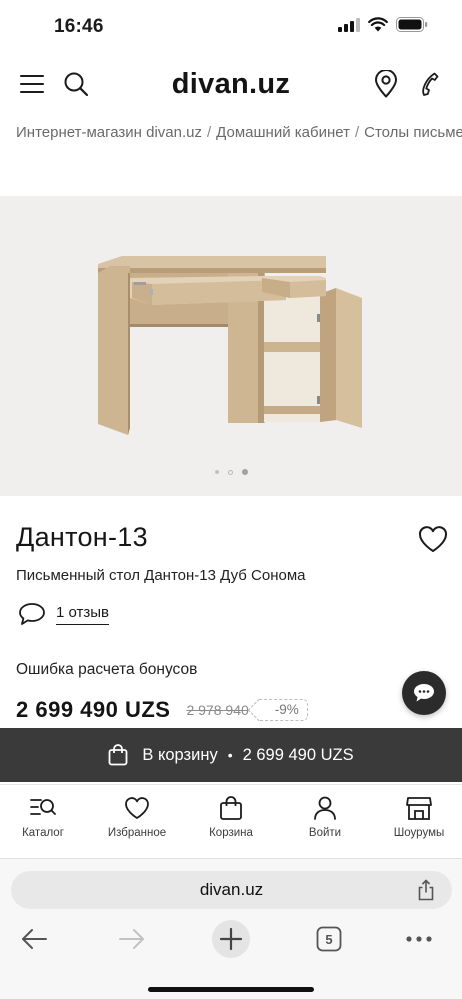 This screenshot has width=462, height=999. I want to click on current-price: 2 699 490 UZS, so click(93, 709).